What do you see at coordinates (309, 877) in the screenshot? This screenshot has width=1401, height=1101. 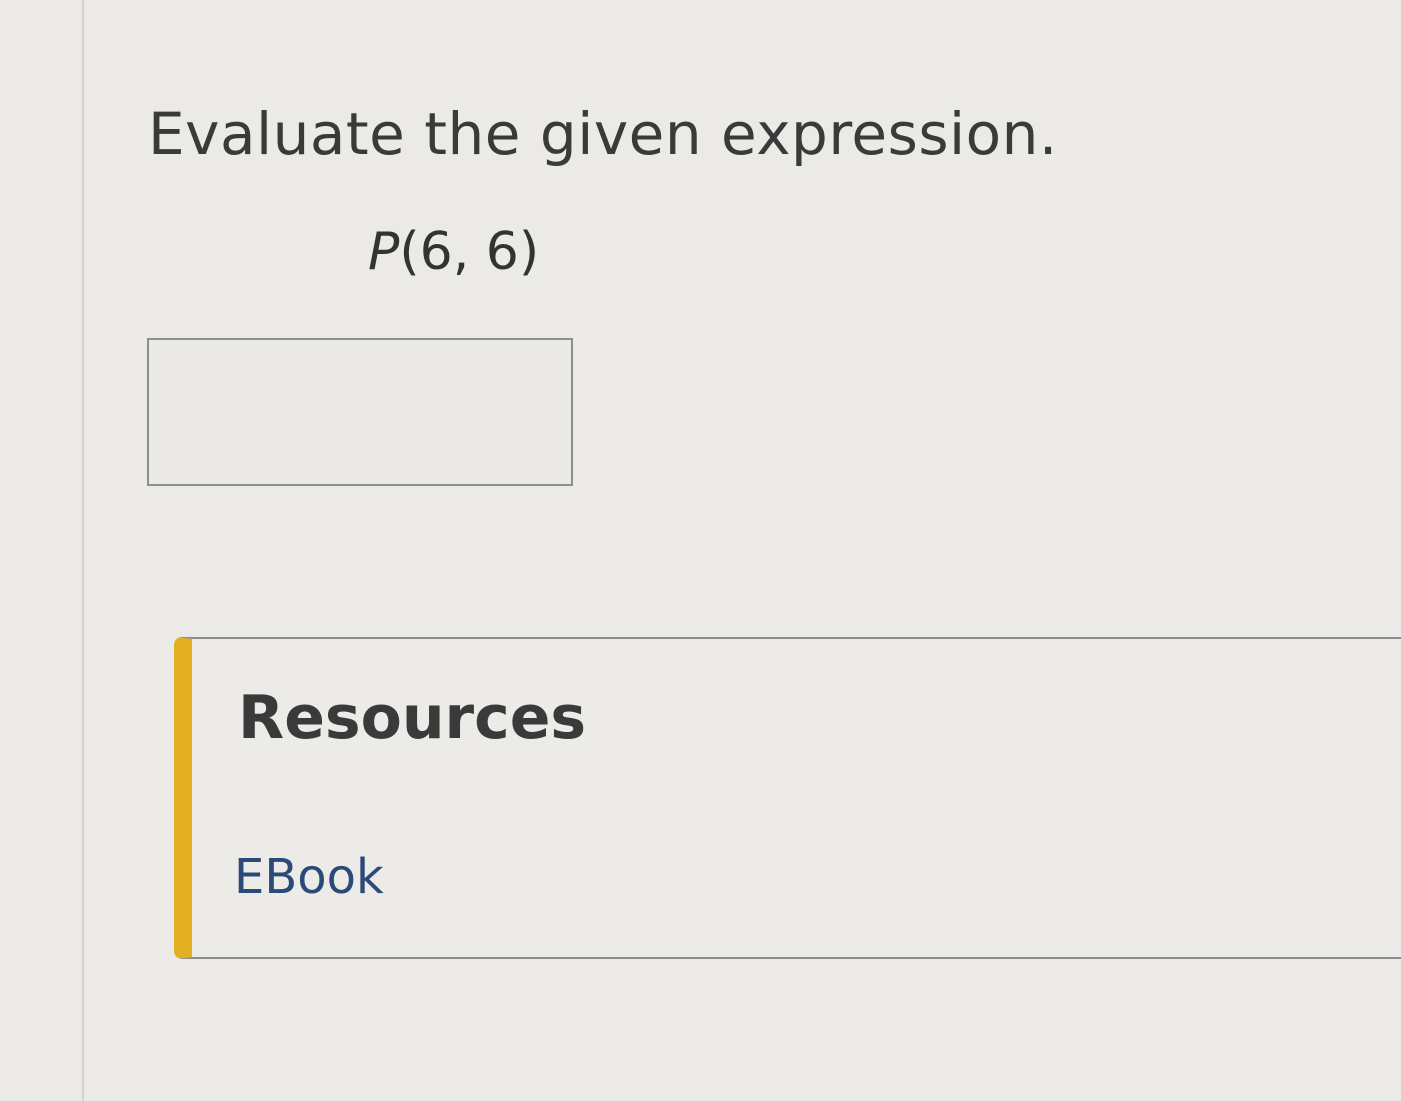 I see `ebook-link: EBook` at bounding box center [309, 877].